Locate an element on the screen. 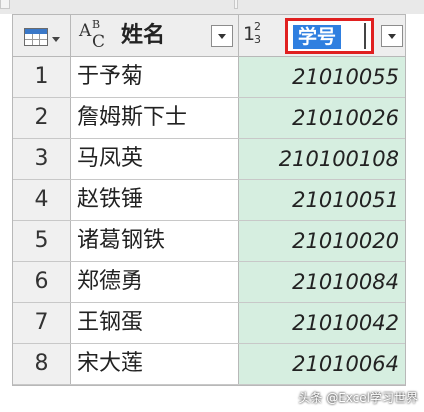 This screenshot has height=412, width=424. row-number: 1 is located at coordinates (42, 77).